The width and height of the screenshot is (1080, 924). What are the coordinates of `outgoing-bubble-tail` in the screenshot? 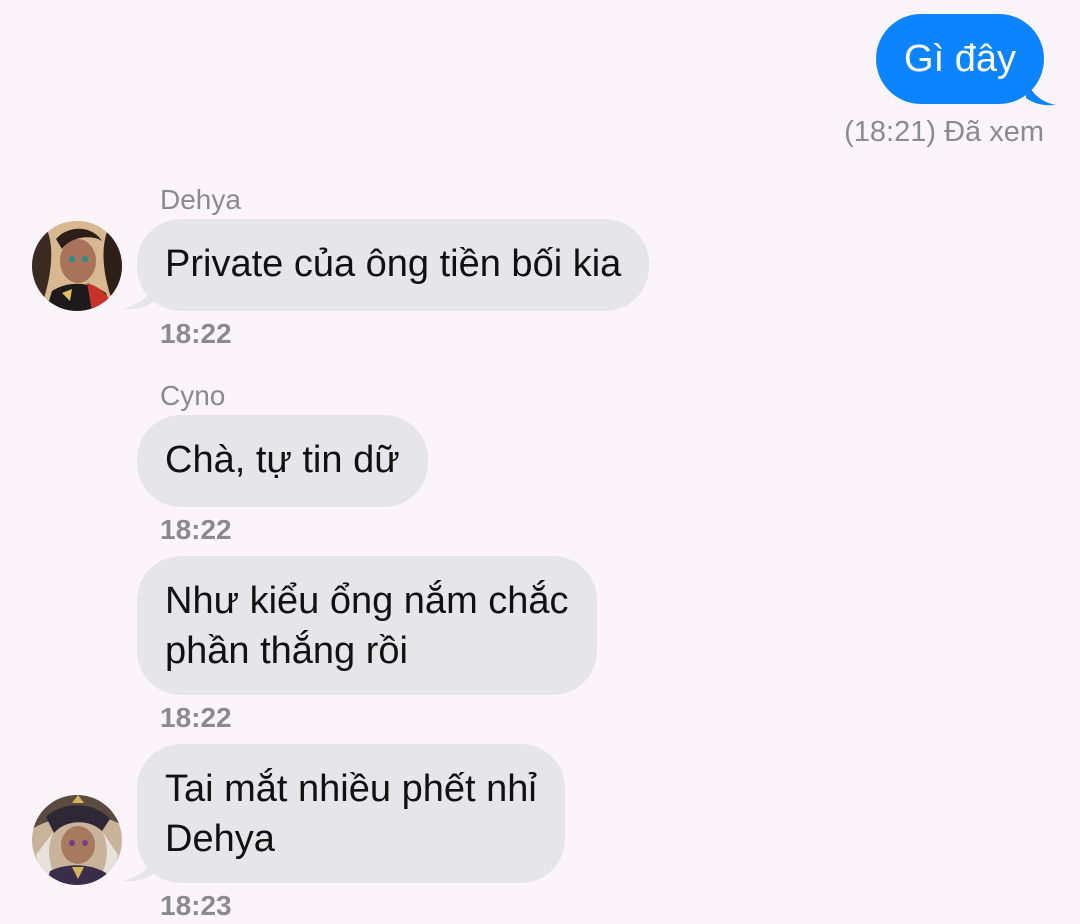 It's located at (1041, 92).